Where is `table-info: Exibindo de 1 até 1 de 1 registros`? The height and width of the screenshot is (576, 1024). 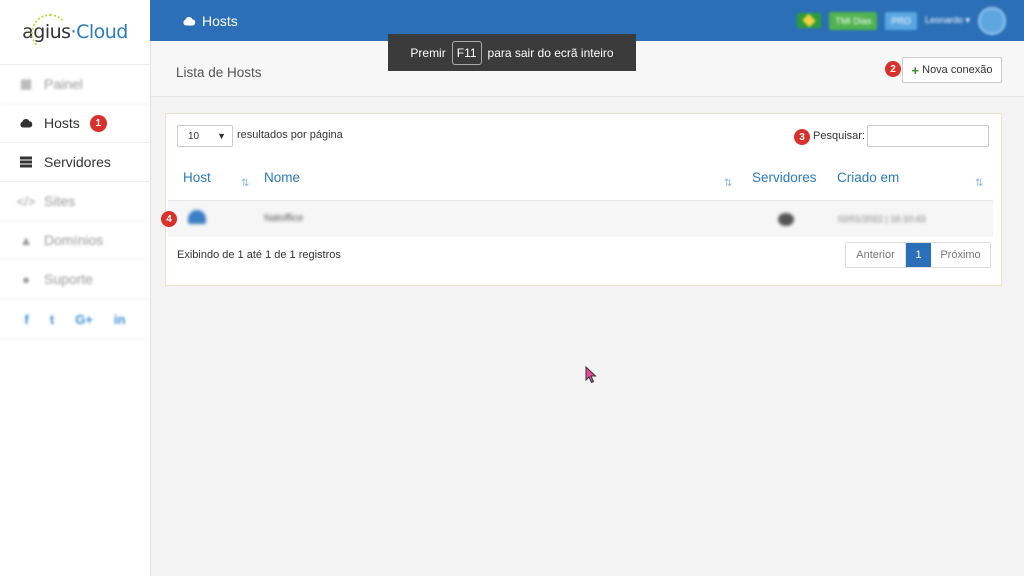
table-info: Exibindo de 1 até 1 de 1 registros is located at coordinates (259, 255).